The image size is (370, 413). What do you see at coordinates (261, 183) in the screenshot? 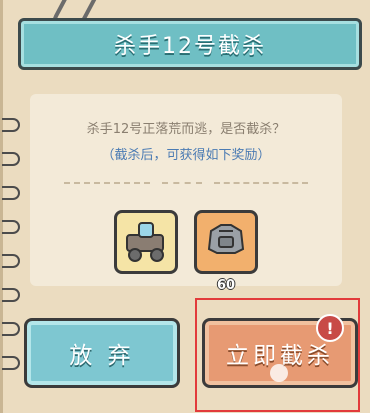
I see `divider-right` at bounding box center [261, 183].